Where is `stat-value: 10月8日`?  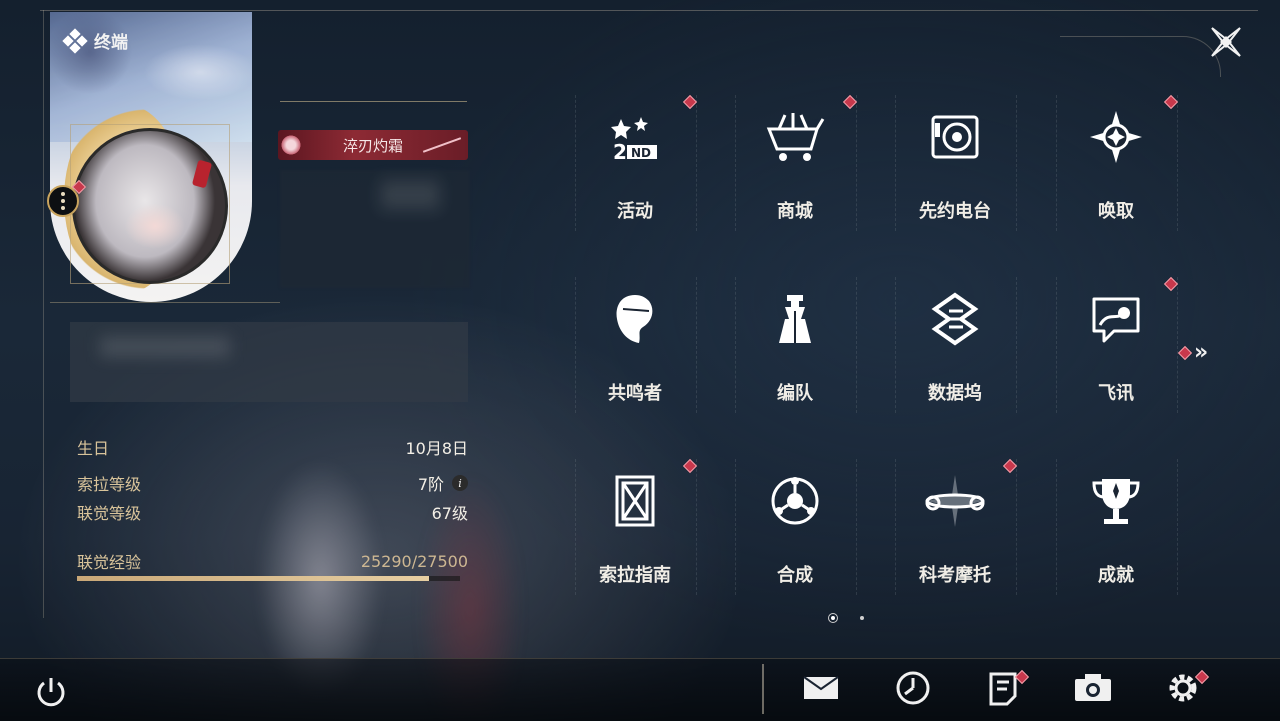 stat-value: 10月8日 is located at coordinates (436, 448).